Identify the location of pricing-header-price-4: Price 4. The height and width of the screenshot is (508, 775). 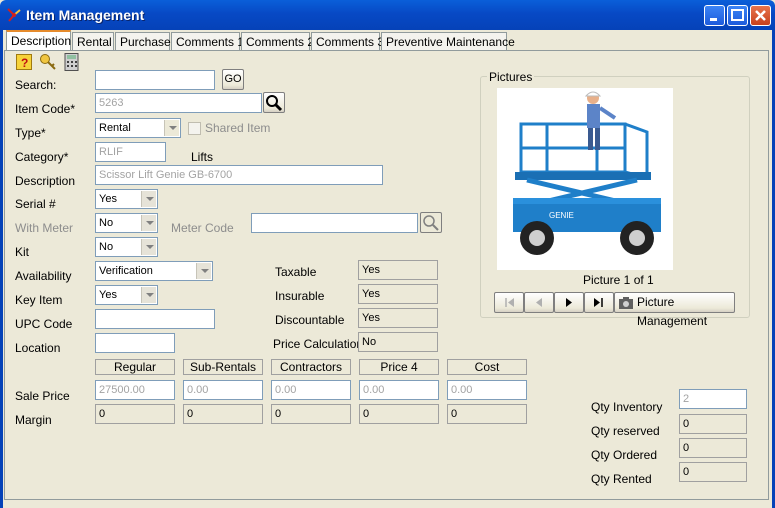
(399, 367).